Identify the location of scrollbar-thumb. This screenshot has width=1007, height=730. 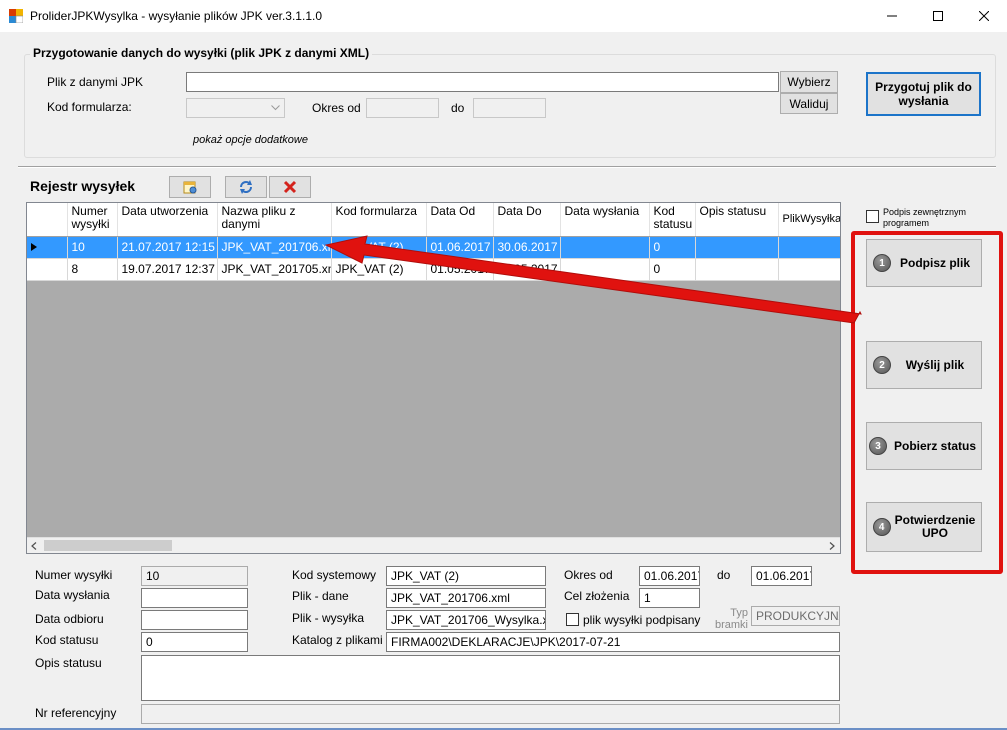
(108, 545).